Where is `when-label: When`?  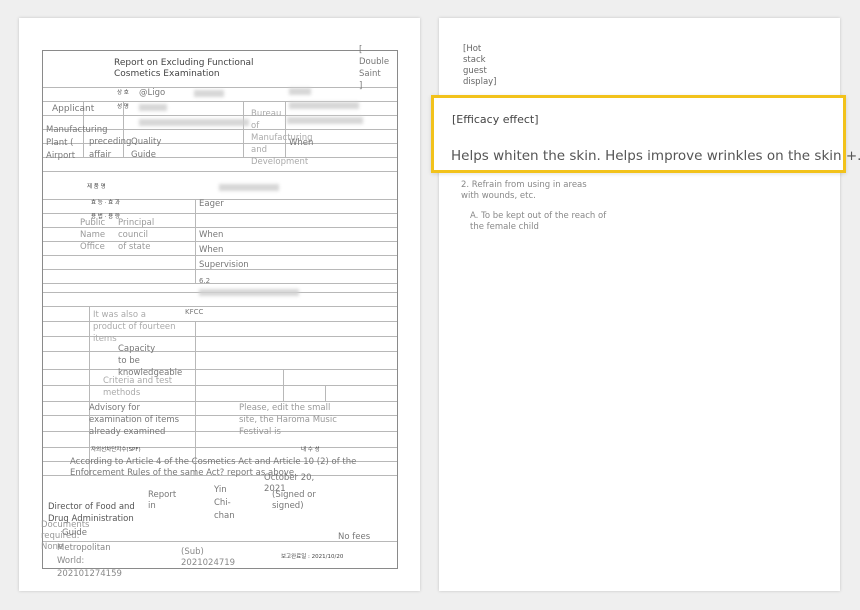
when-label: When is located at coordinates (301, 143).